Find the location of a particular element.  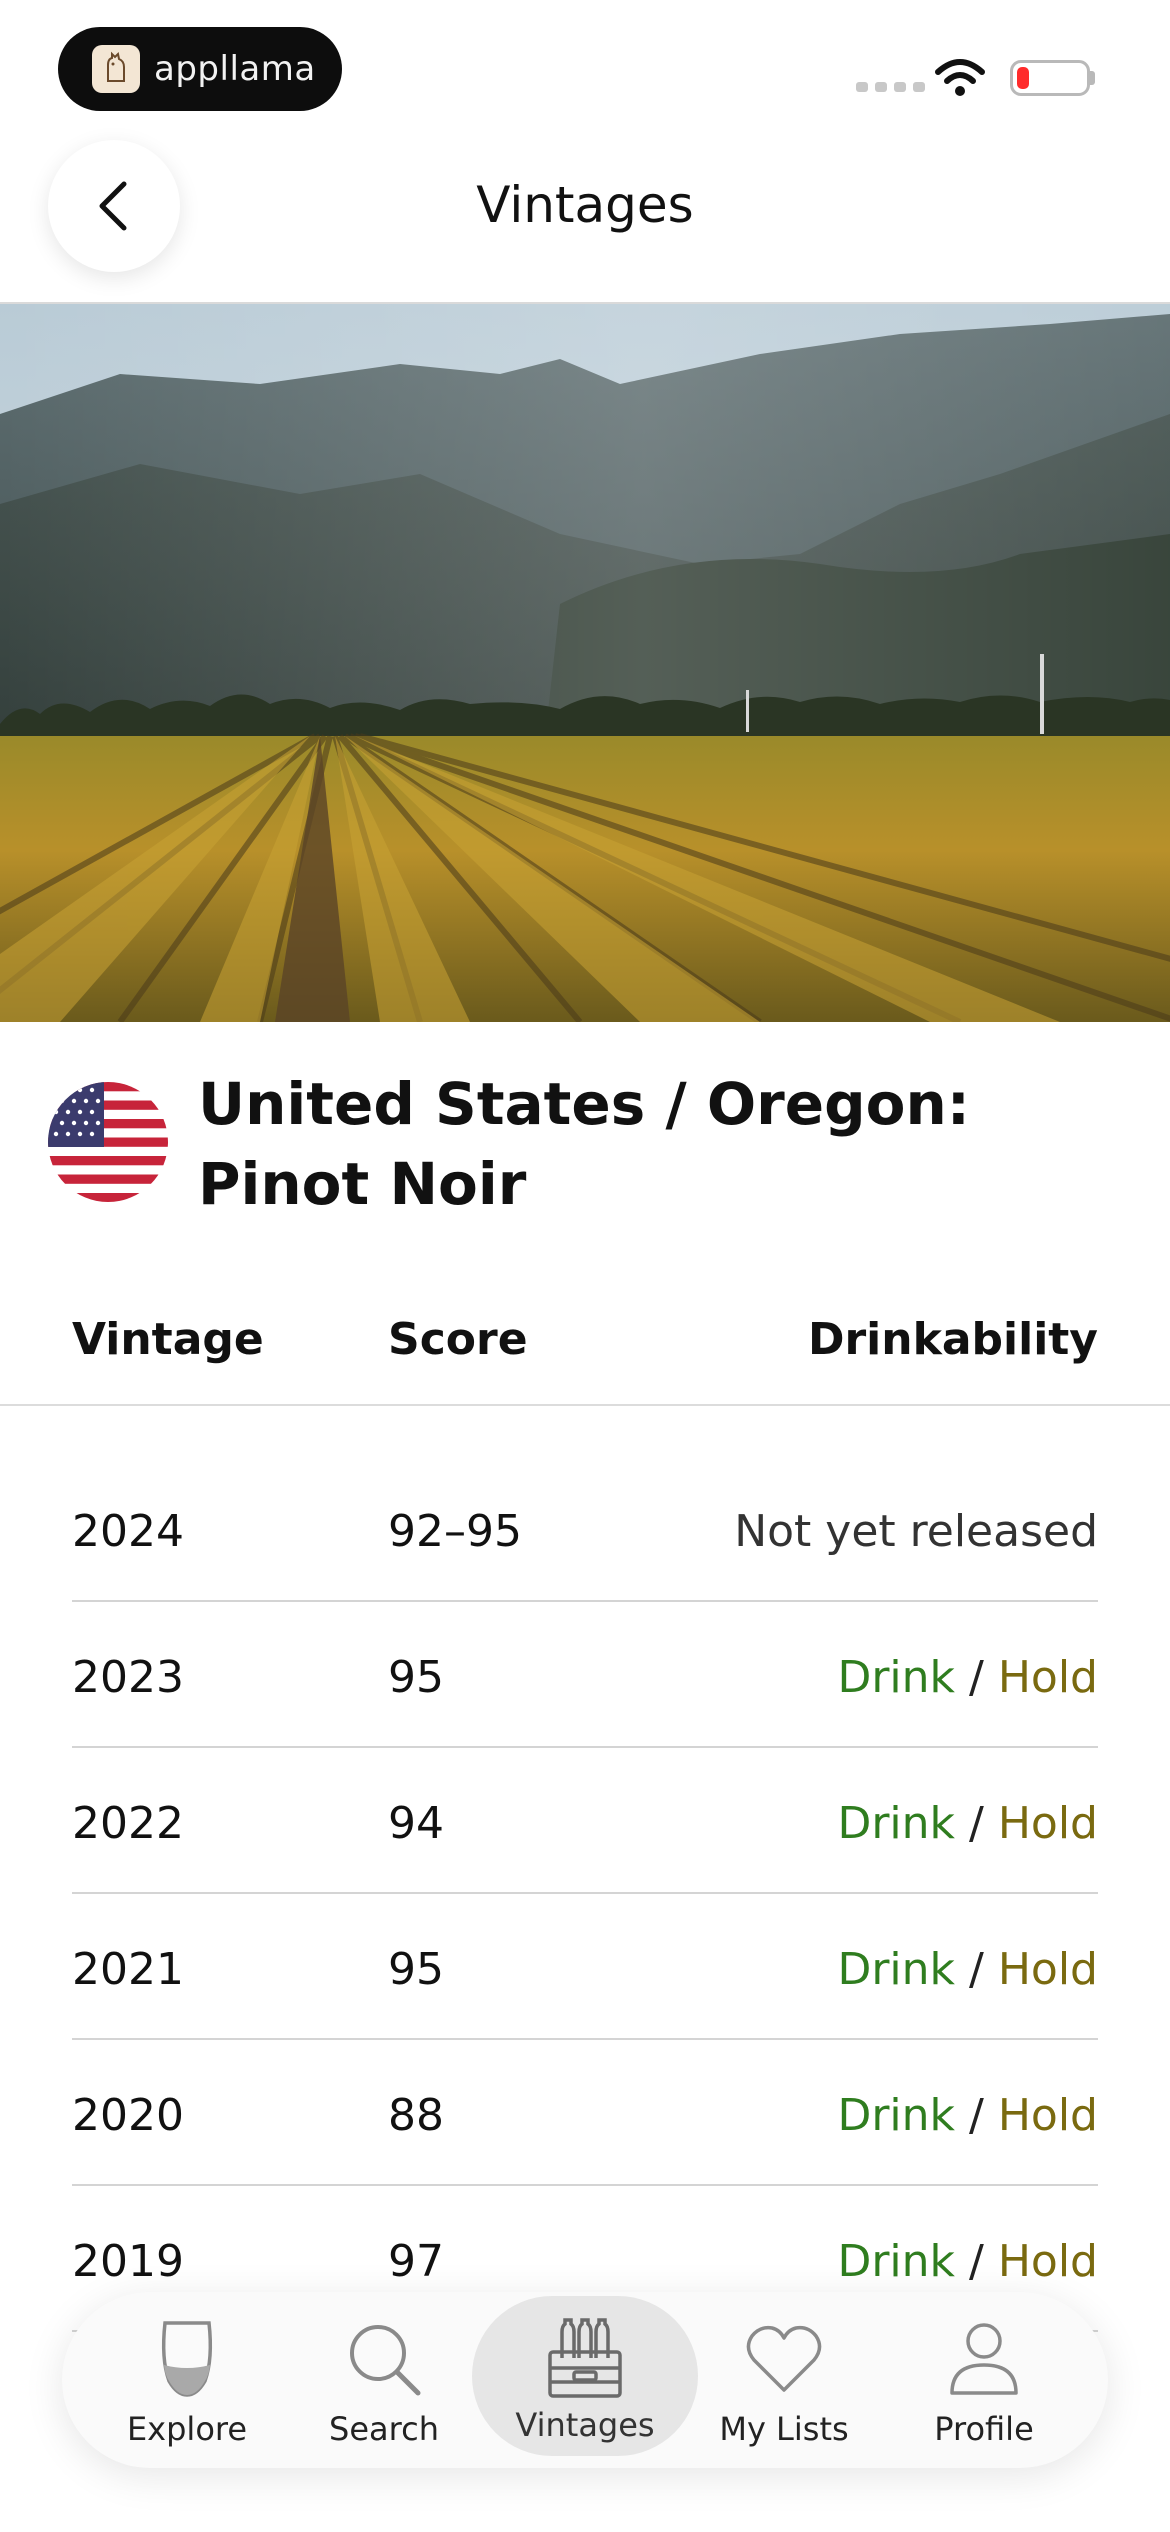

tab-my-lists: My Lists is located at coordinates (784, 2380).